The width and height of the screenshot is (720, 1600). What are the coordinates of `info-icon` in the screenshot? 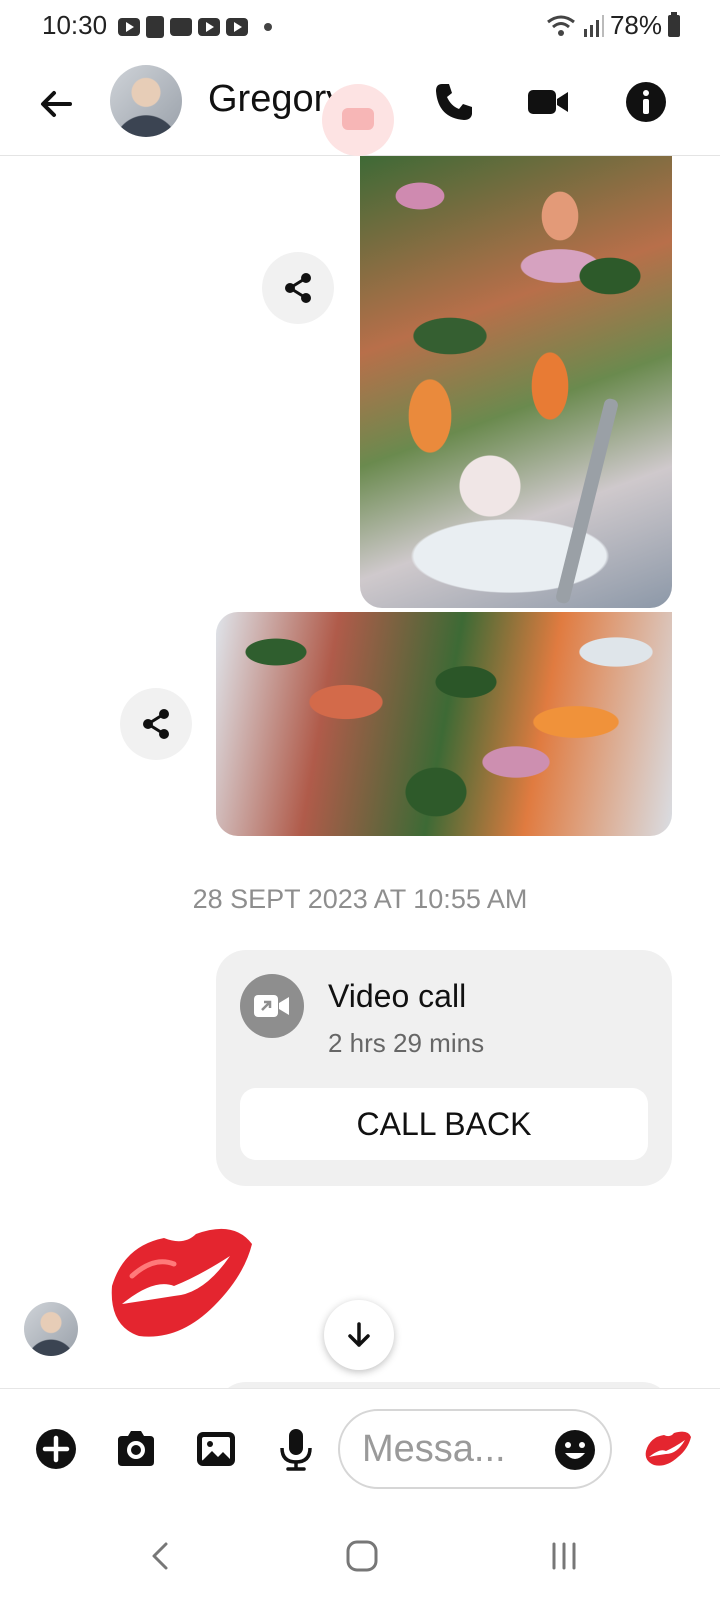 It's located at (646, 102).